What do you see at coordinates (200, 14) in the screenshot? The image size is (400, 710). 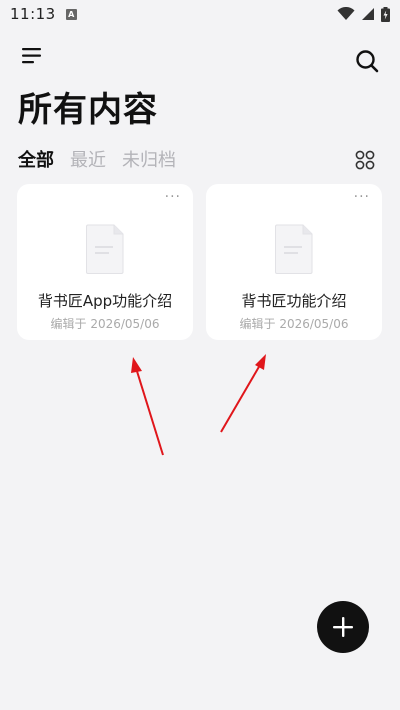 I see `status-bar: 11:13 A` at bounding box center [200, 14].